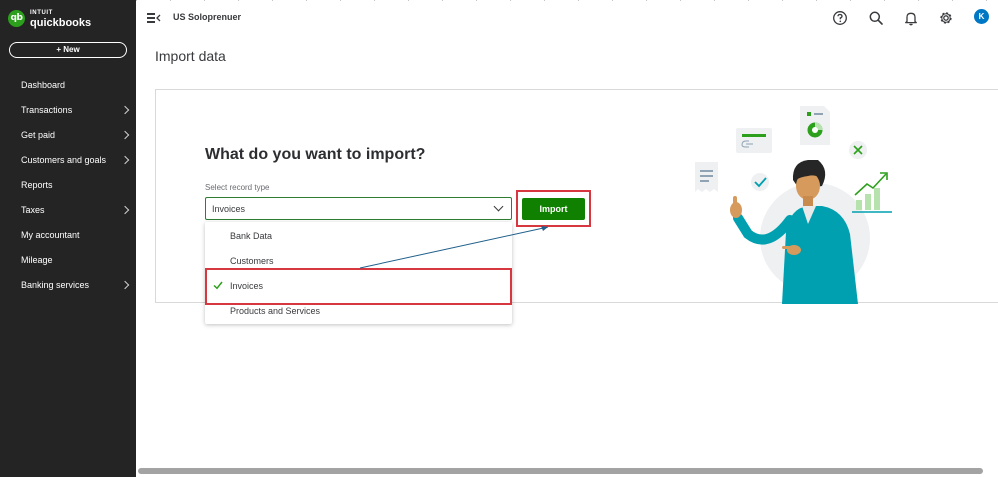 The image size is (998, 477). Describe the element at coordinates (55, 285) in the screenshot. I see `sidebar-item-label: Banking services` at that location.